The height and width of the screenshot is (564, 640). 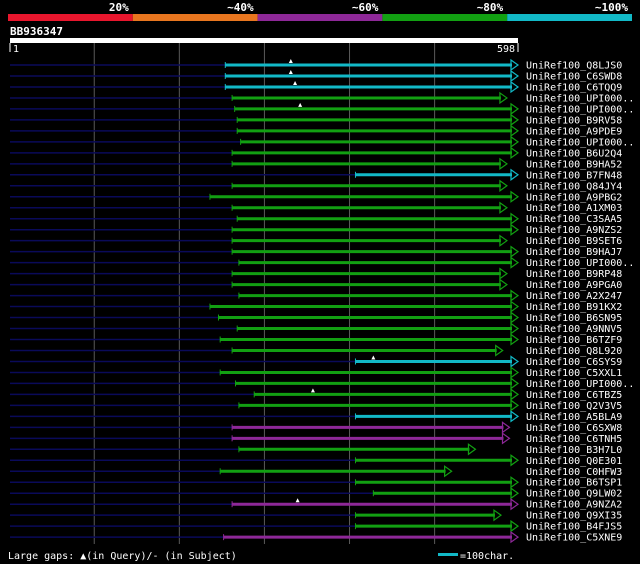 I want to click on hit-label: UniRef100_B4FJS5, so click(x=574, y=527).